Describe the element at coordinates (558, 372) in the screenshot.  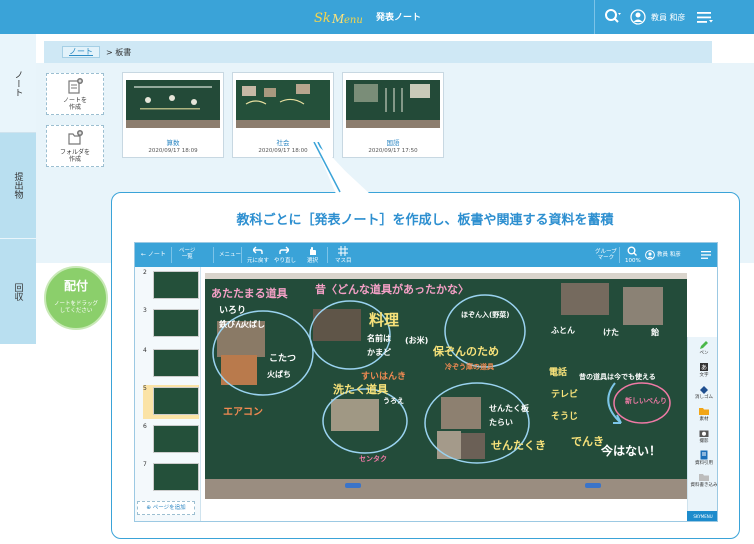
I see `board-far-right: 電話` at that location.